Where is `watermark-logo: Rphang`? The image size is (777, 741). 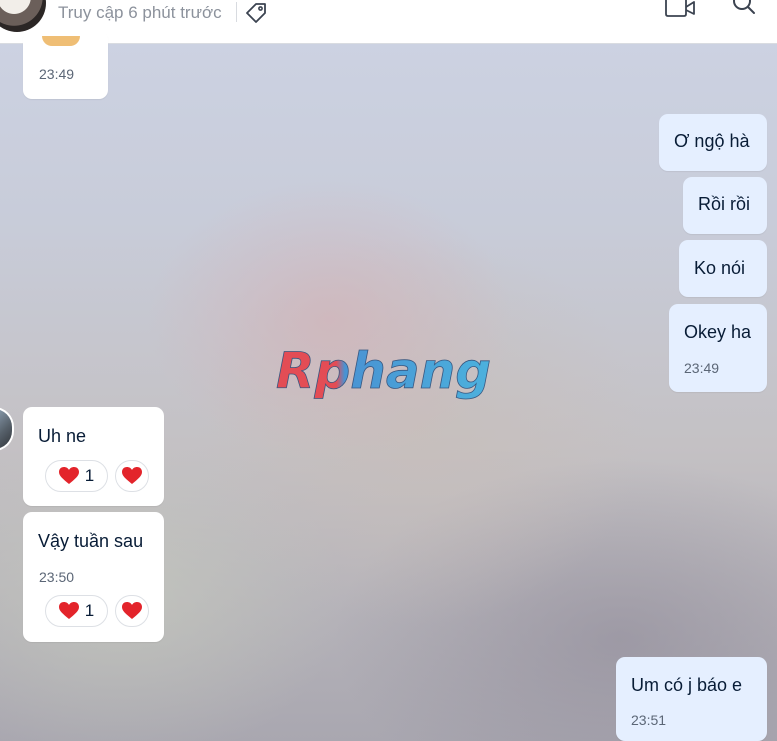
watermark-logo: Rphang is located at coordinates (384, 371).